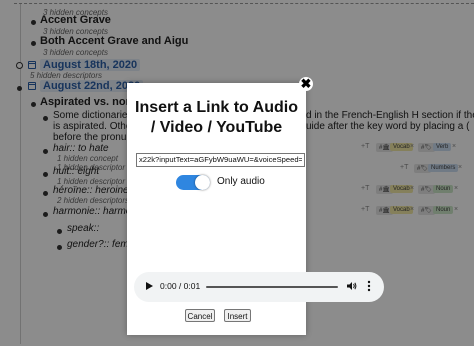 Image resolution: width=474 pixels, height=346 pixels. Describe the element at coordinates (352, 286) in the screenshot. I see `volume-icon` at that location.